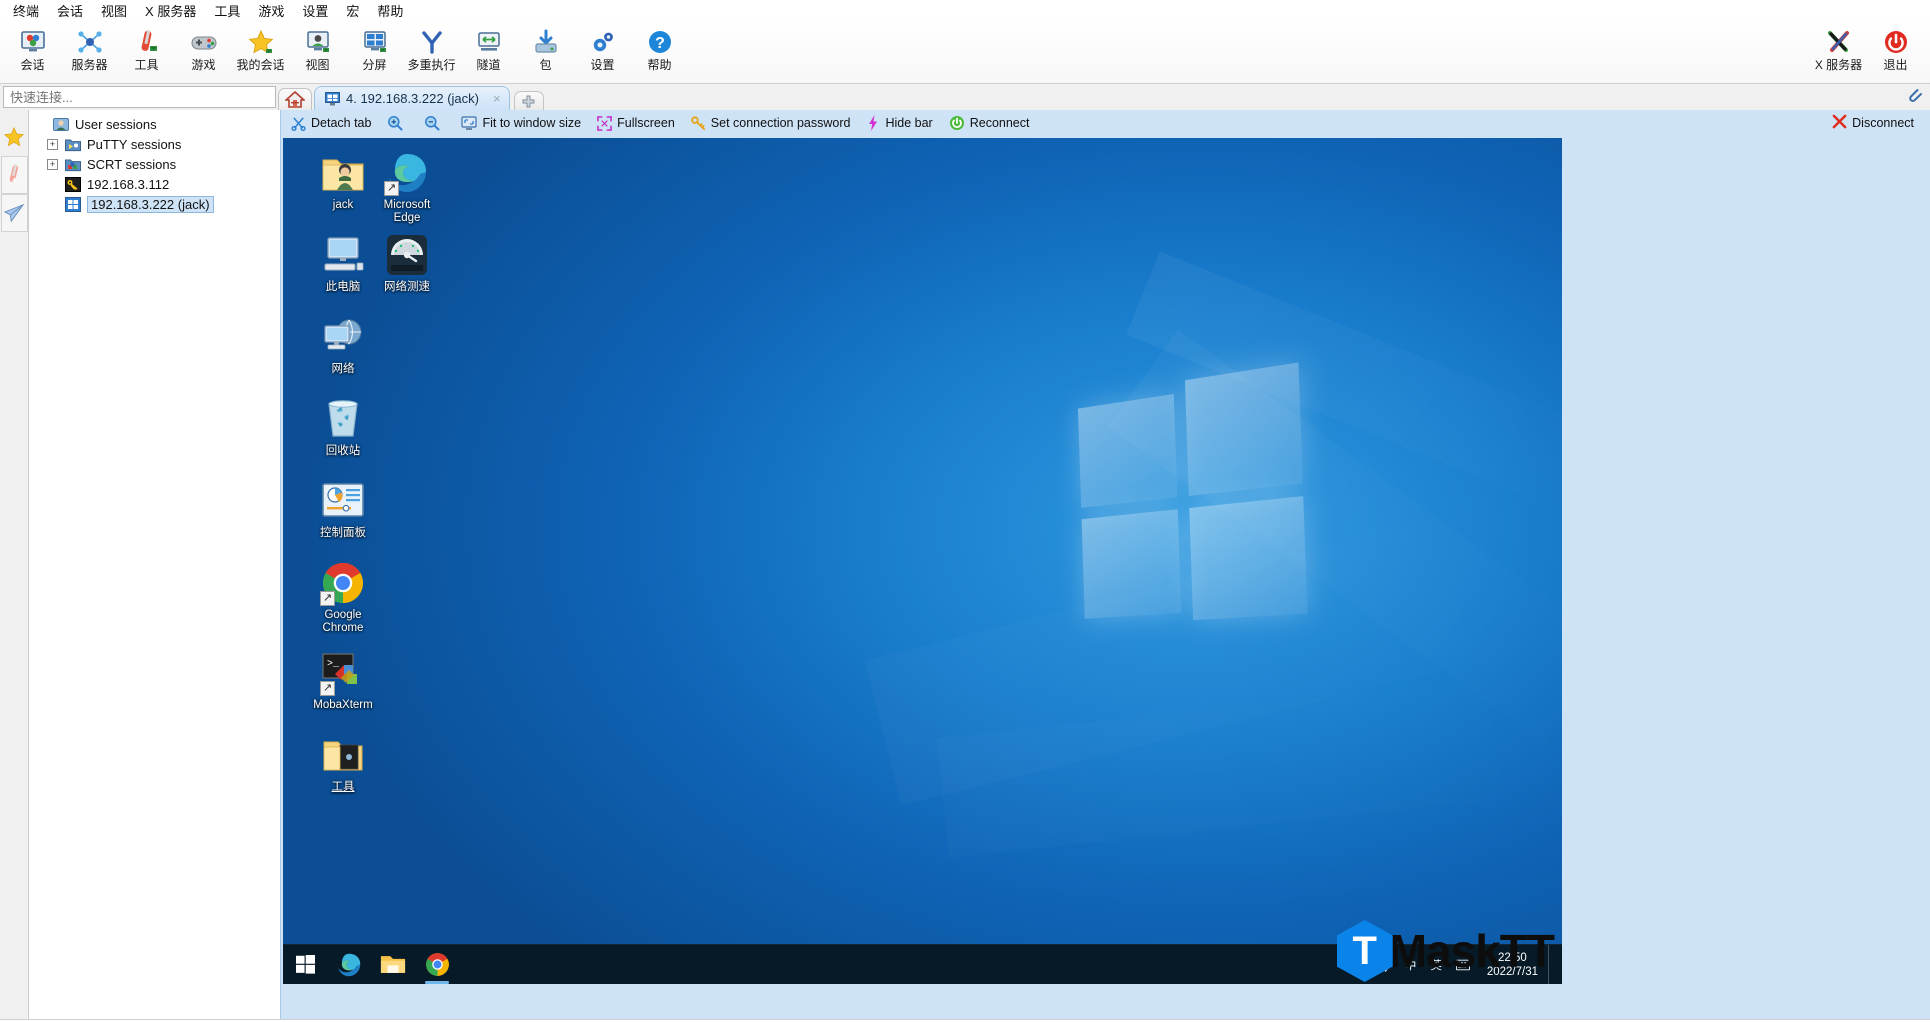 Image resolution: width=1930 pixels, height=1022 pixels. Describe the element at coordinates (1512, 965) in the screenshot. I see `taskbar-clock: 22:50 2022/7/31` at that location.